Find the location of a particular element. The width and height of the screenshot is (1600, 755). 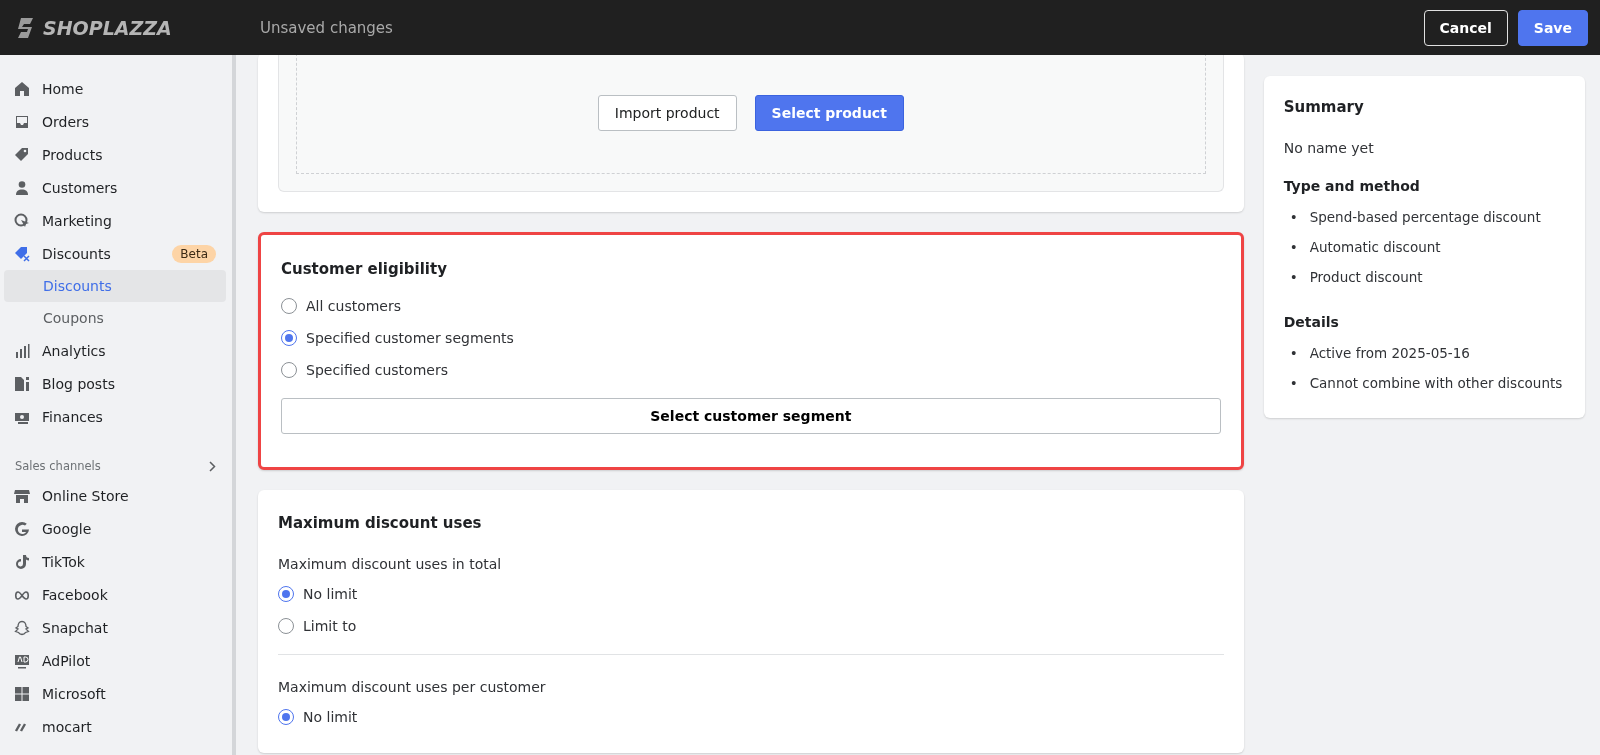

nav-item: Customers is located at coordinates (115, 187).